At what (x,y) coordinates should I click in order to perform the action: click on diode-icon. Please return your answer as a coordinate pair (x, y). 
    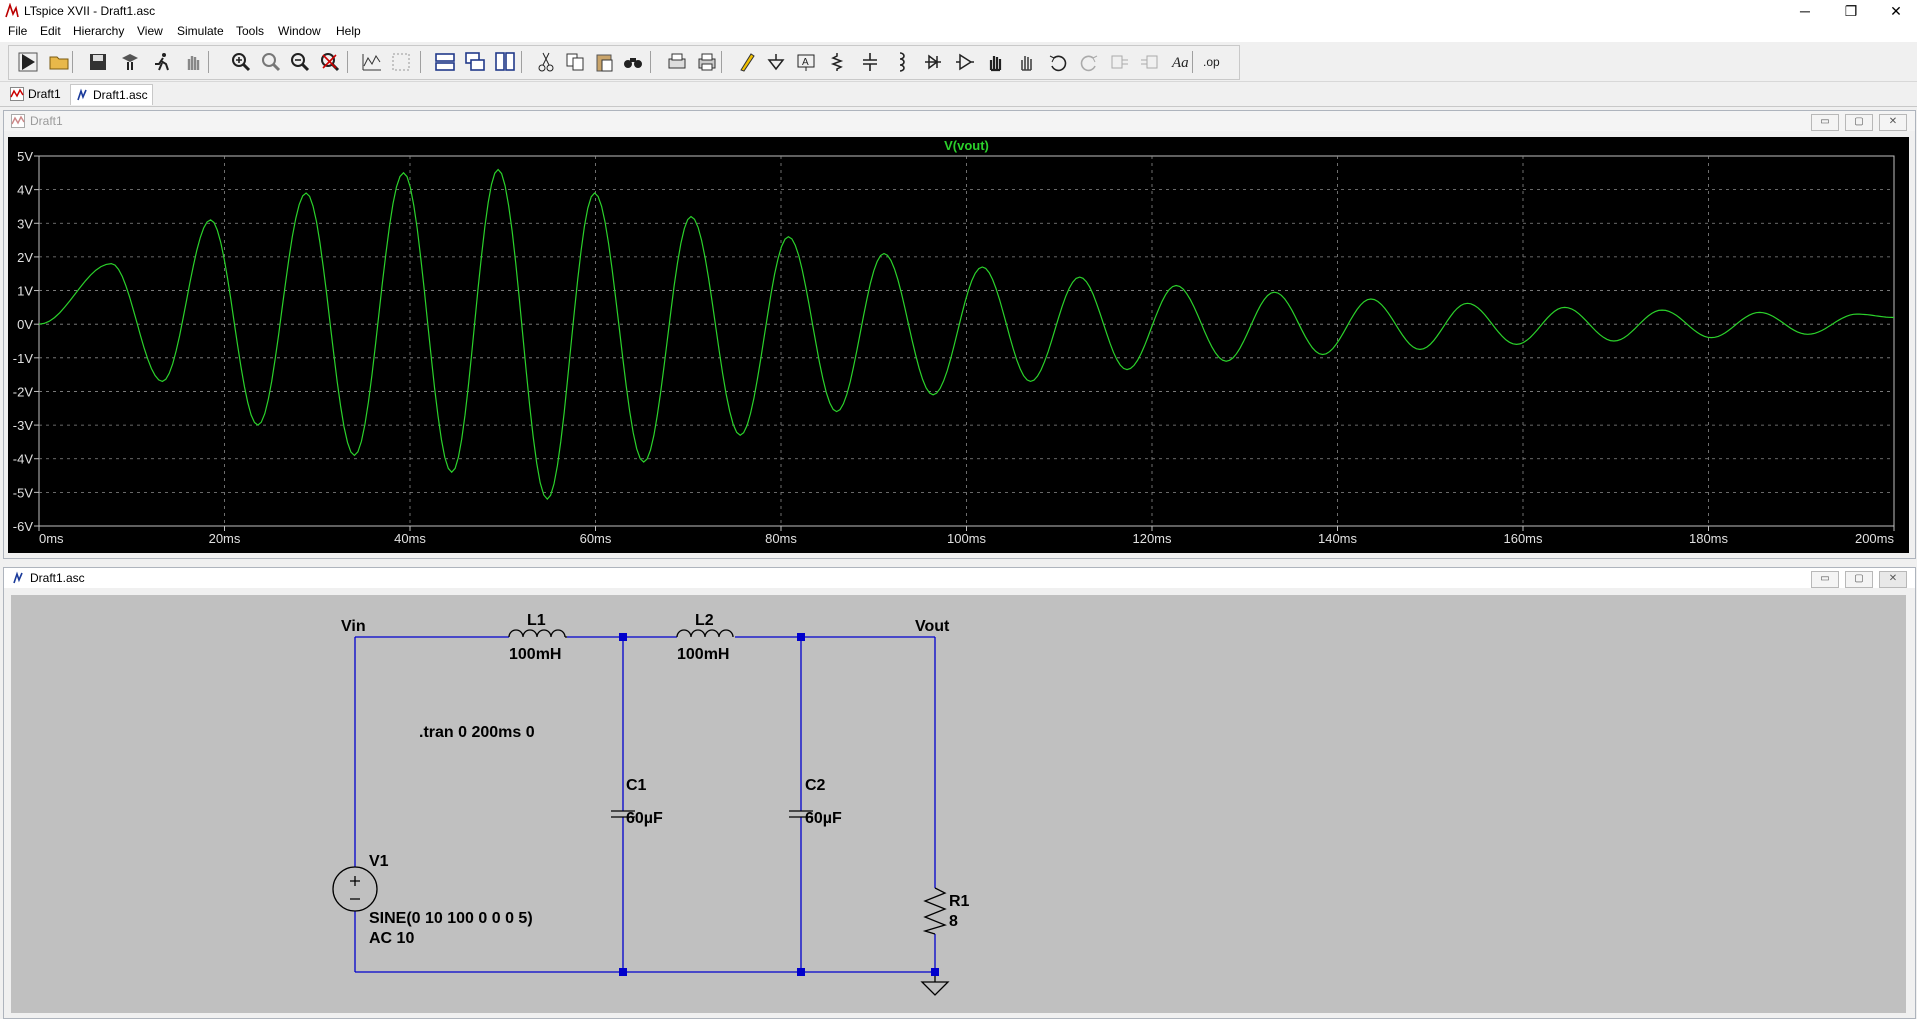
    Looking at the image, I should click on (933, 62).